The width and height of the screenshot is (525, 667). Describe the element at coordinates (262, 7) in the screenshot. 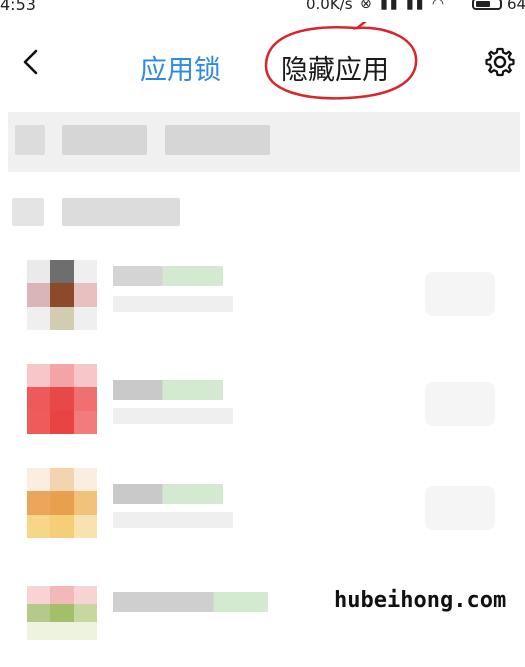

I see `status-bar: 4:53 0.0K/s ⊗ ▮▮ ▮▮ ◠ 64` at that location.